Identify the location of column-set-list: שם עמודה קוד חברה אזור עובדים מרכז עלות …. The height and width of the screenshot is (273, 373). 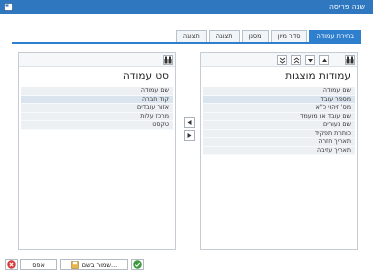
(97, 108).